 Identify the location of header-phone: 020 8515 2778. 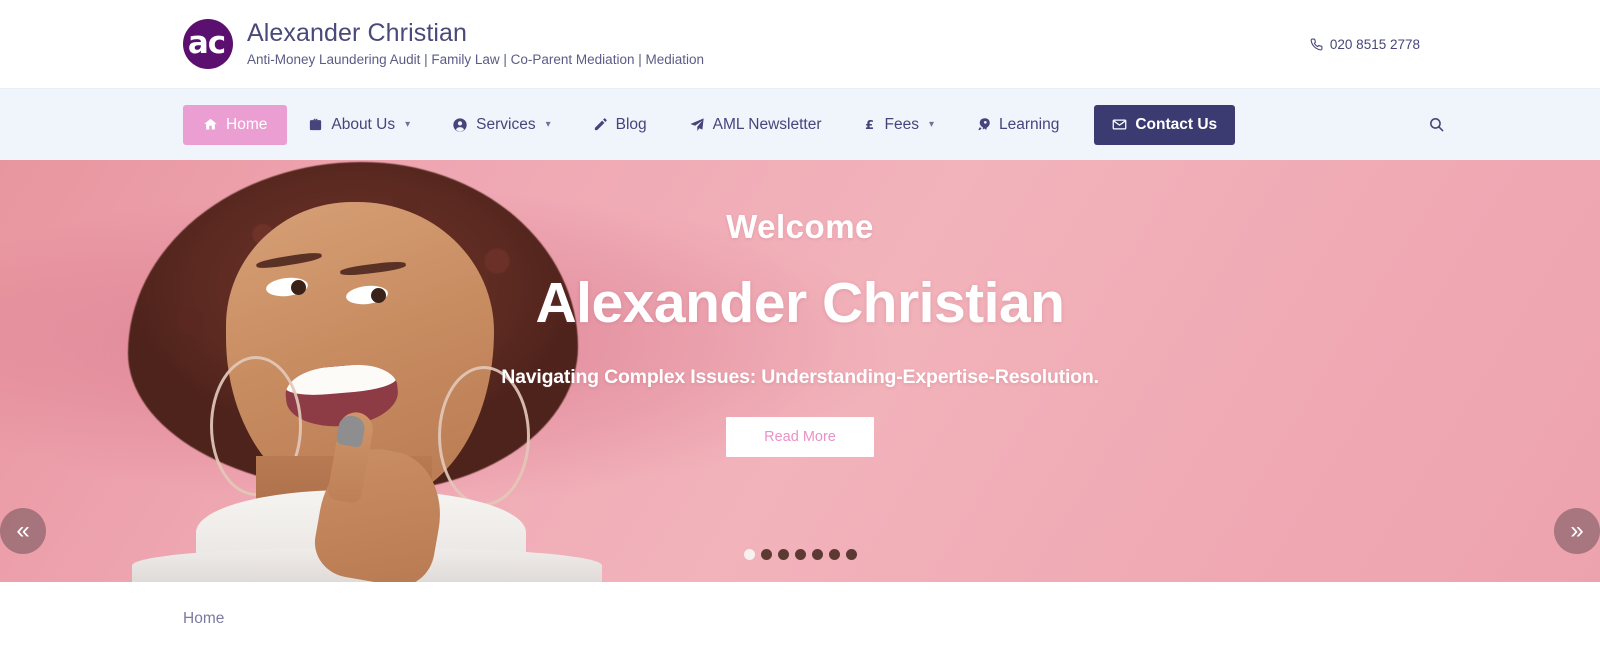
(1365, 44).